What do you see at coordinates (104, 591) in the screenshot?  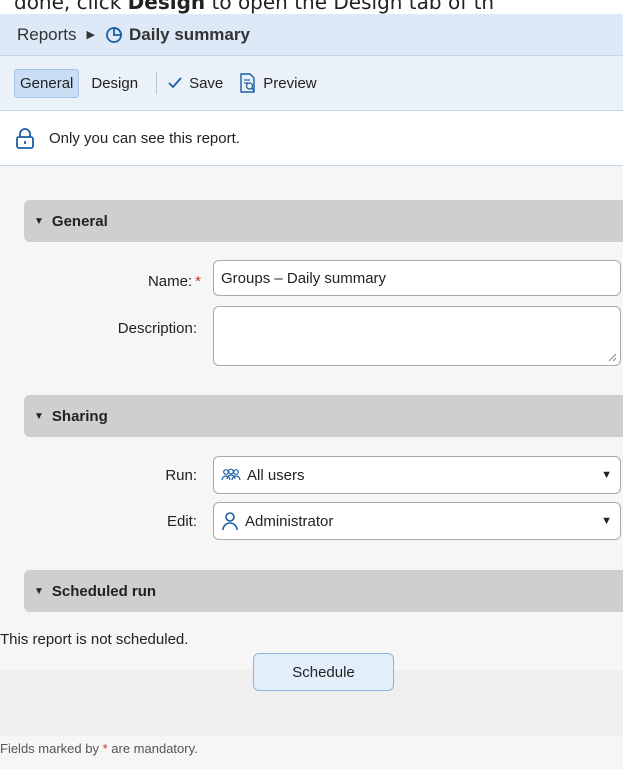 I see `section-scheduled-title: Scheduled run` at bounding box center [104, 591].